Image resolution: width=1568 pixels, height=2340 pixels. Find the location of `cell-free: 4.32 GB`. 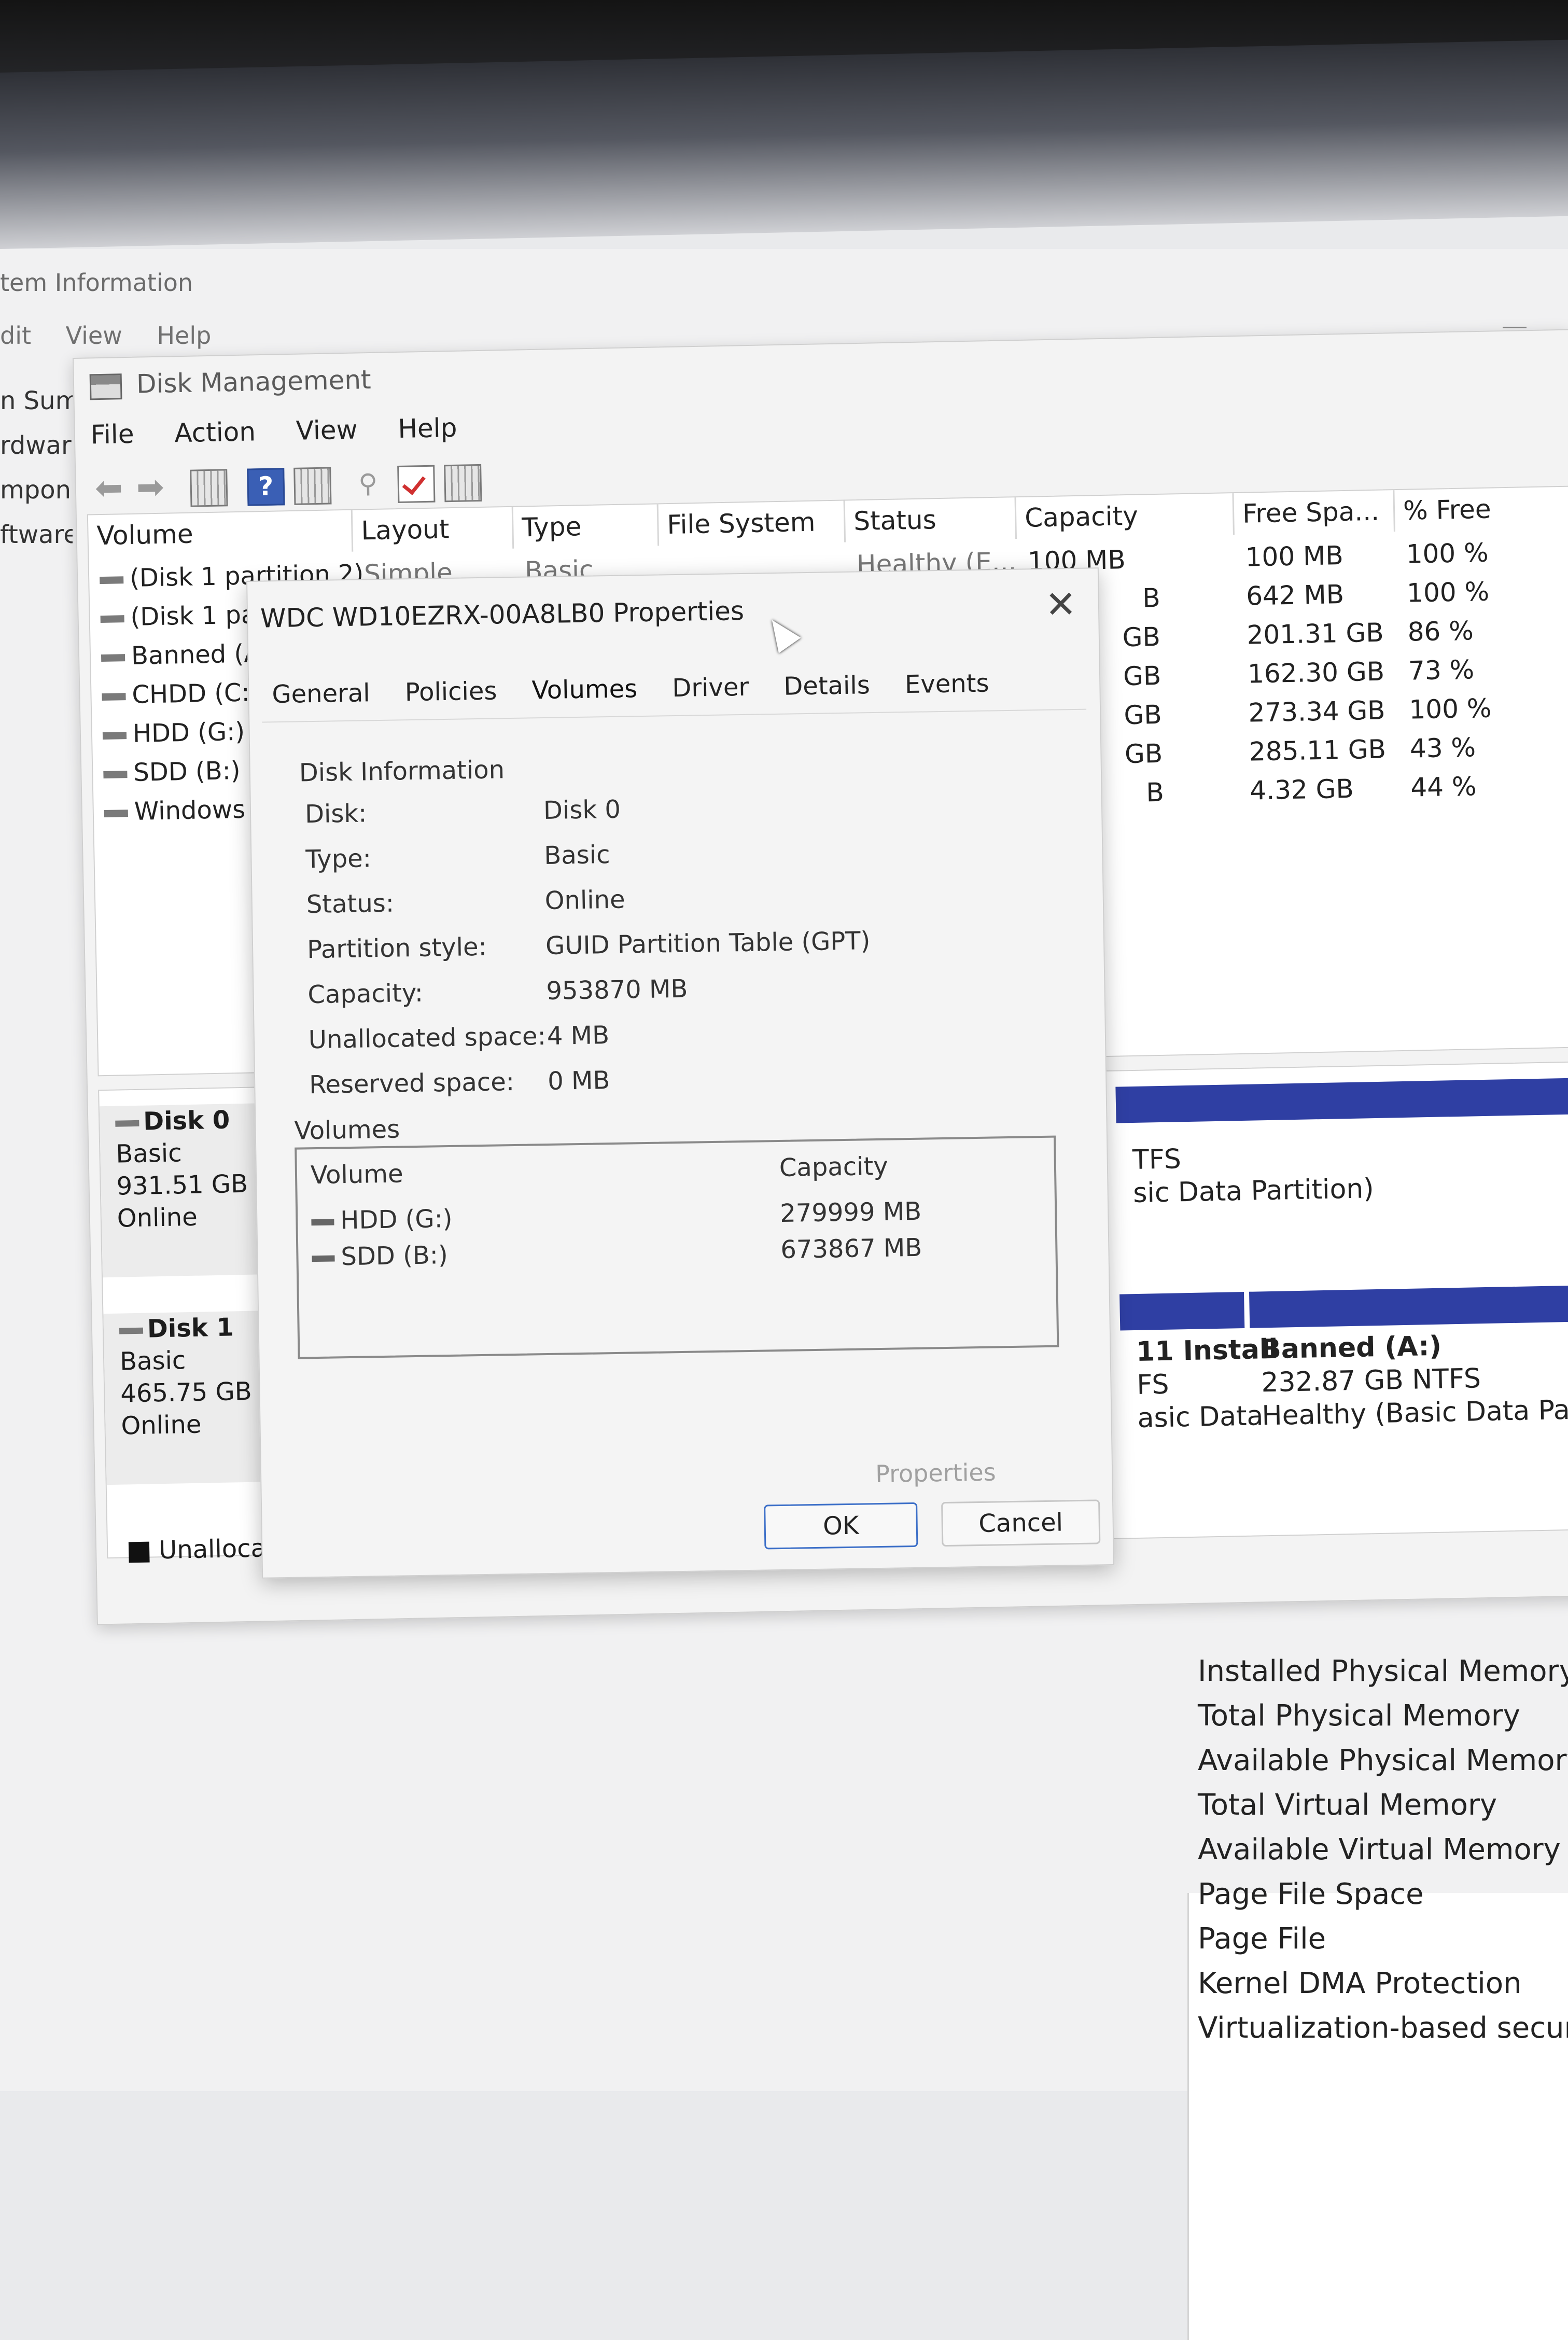

cell-free: 4.32 GB is located at coordinates (1301, 789).